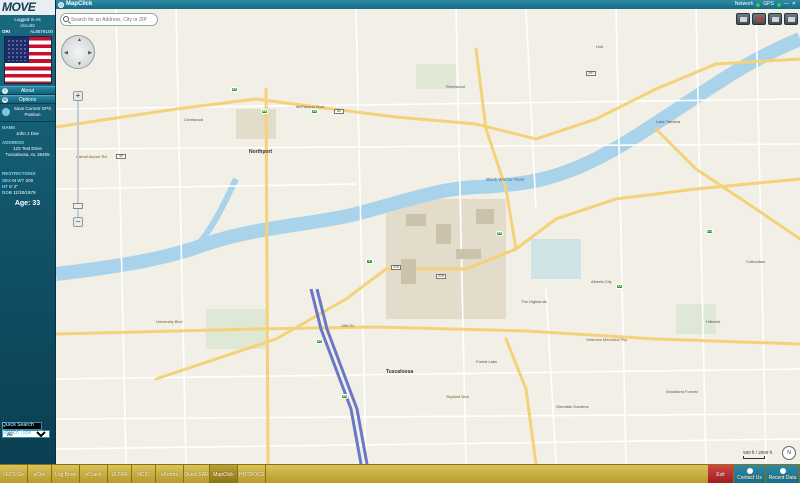 The image size is (800, 483). Describe the element at coordinates (27, 60) in the screenshot. I see `us-flag-image` at that location.